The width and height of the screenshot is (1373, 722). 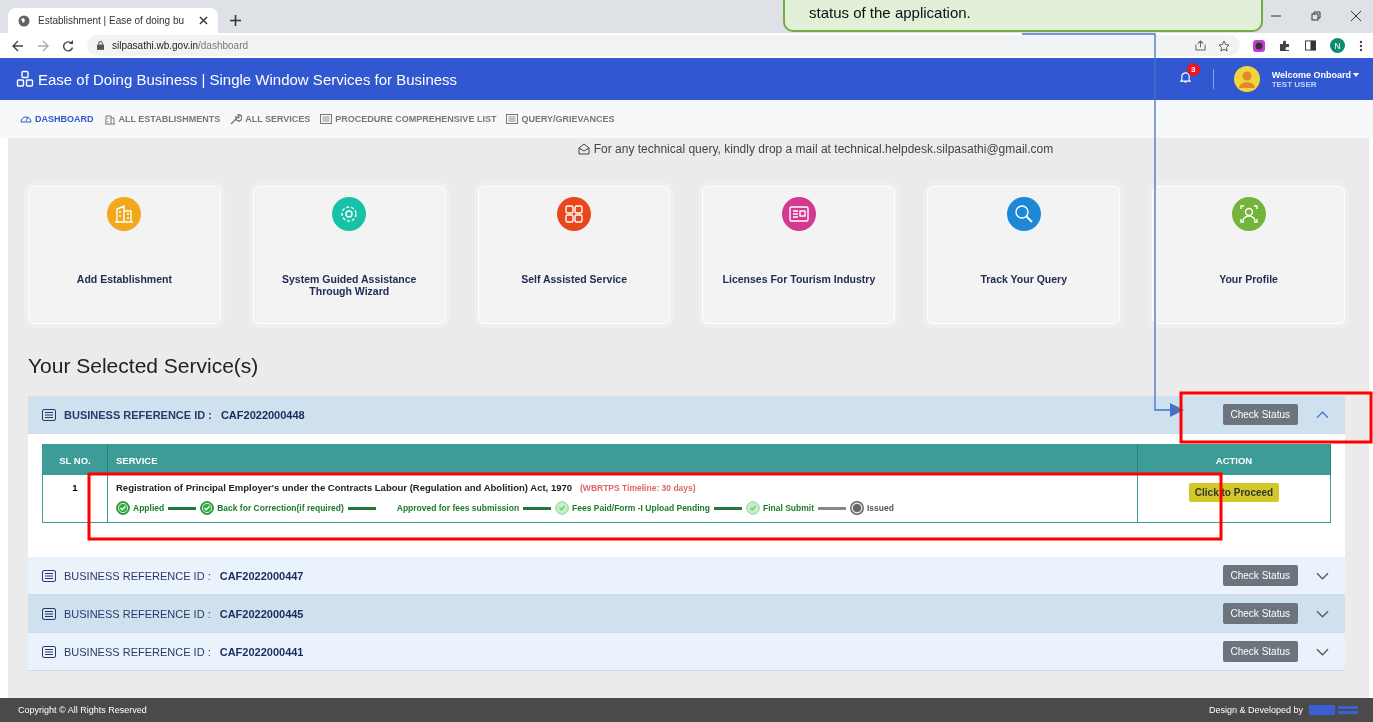 I want to click on user-avatar-icon, so click(x=1246, y=79).